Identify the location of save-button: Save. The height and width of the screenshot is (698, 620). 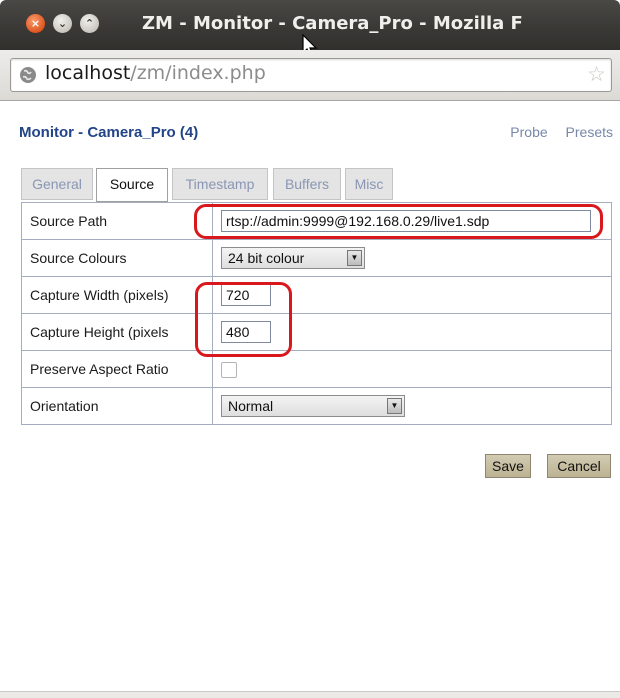
(508, 466).